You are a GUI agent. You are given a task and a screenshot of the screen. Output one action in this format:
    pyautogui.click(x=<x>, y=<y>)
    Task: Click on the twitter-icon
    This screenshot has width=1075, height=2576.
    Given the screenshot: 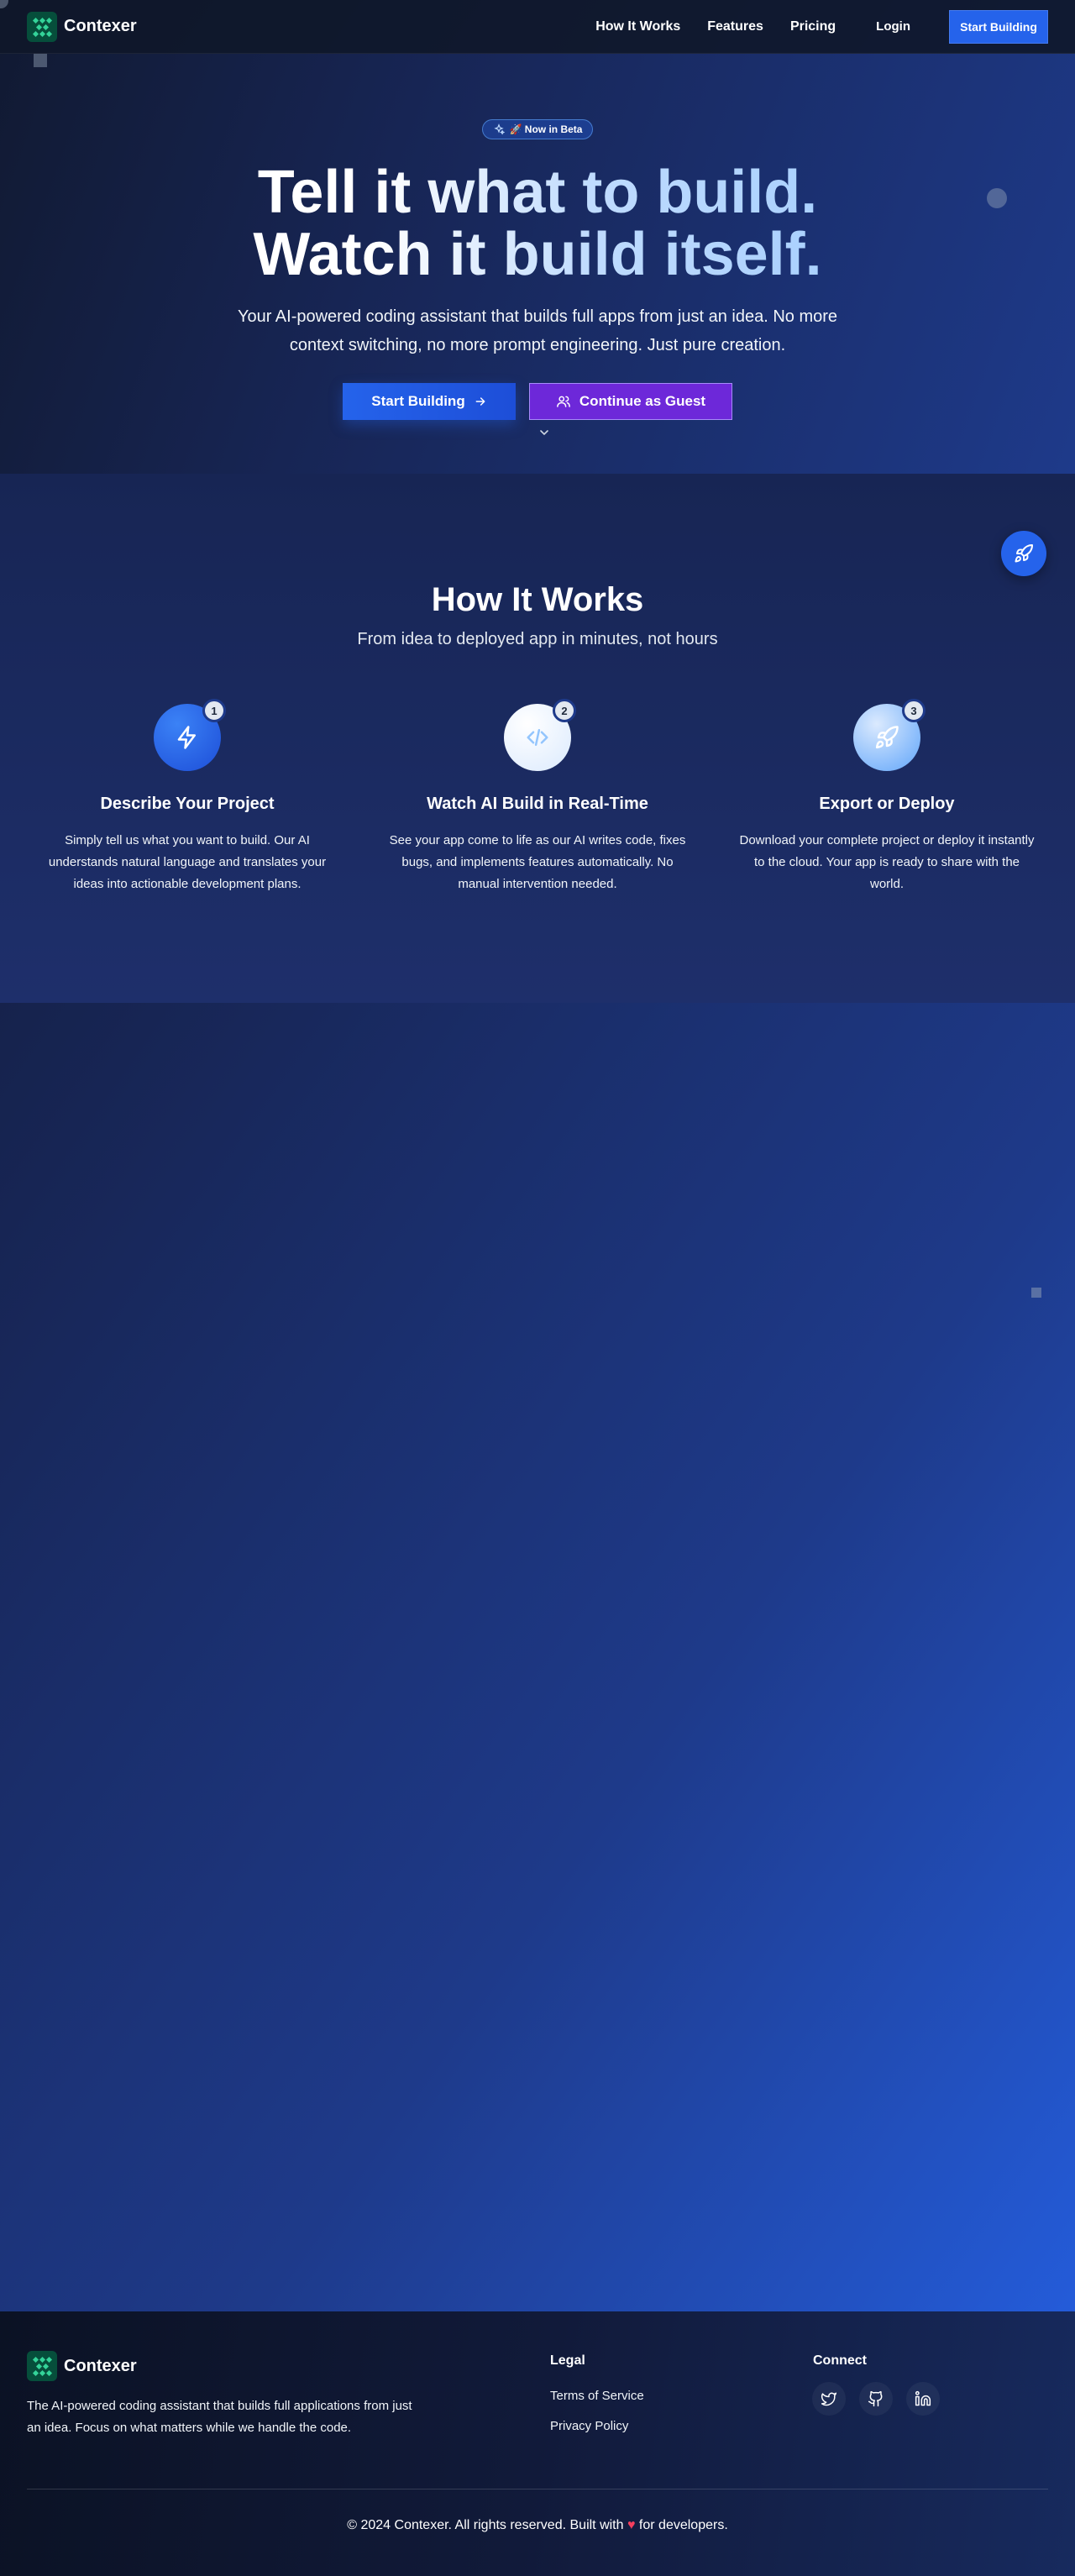 What is the action you would take?
    pyautogui.click(x=829, y=2399)
    